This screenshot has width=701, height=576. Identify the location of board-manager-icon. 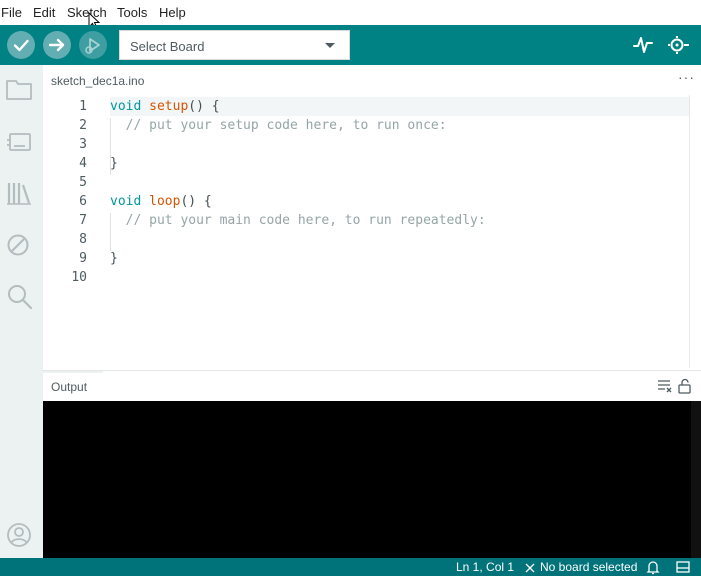
(19, 142).